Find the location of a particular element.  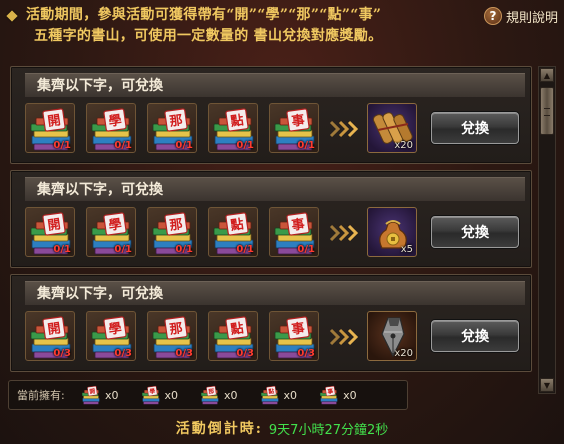

reward-item: x5 is located at coordinates (392, 232).